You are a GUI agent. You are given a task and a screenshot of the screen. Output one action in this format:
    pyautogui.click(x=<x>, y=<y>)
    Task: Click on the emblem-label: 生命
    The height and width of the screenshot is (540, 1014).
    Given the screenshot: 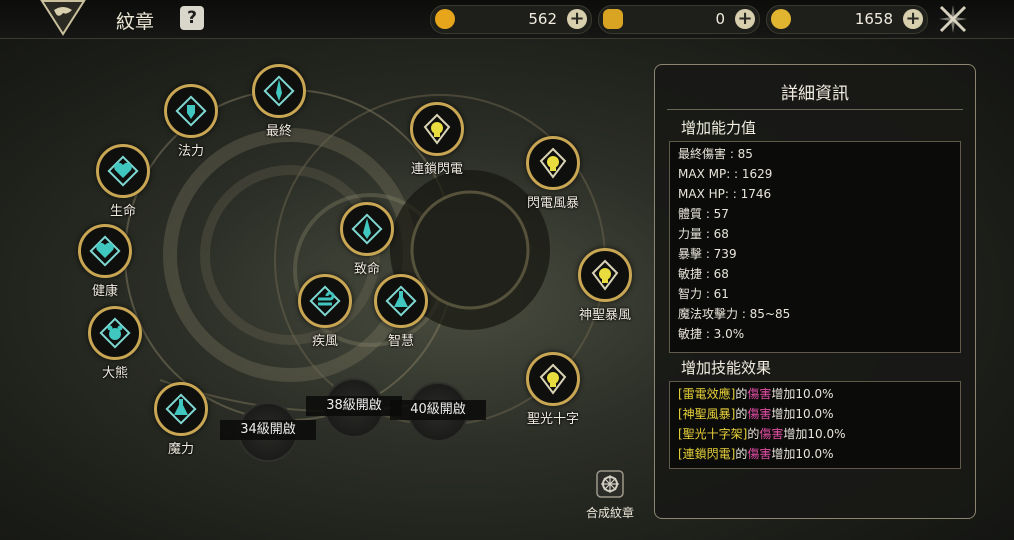 What is the action you would take?
    pyautogui.click(x=122, y=211)
    